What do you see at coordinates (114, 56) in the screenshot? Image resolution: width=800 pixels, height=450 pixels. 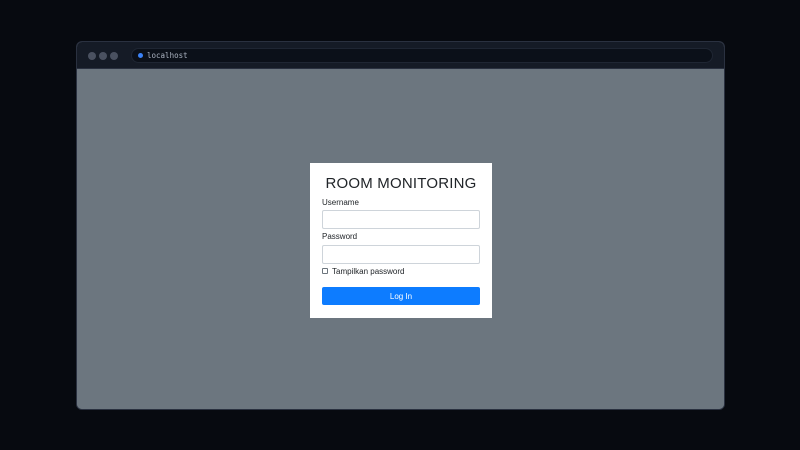 I see `window-maximize-icon` at bounding box center [114, 56].